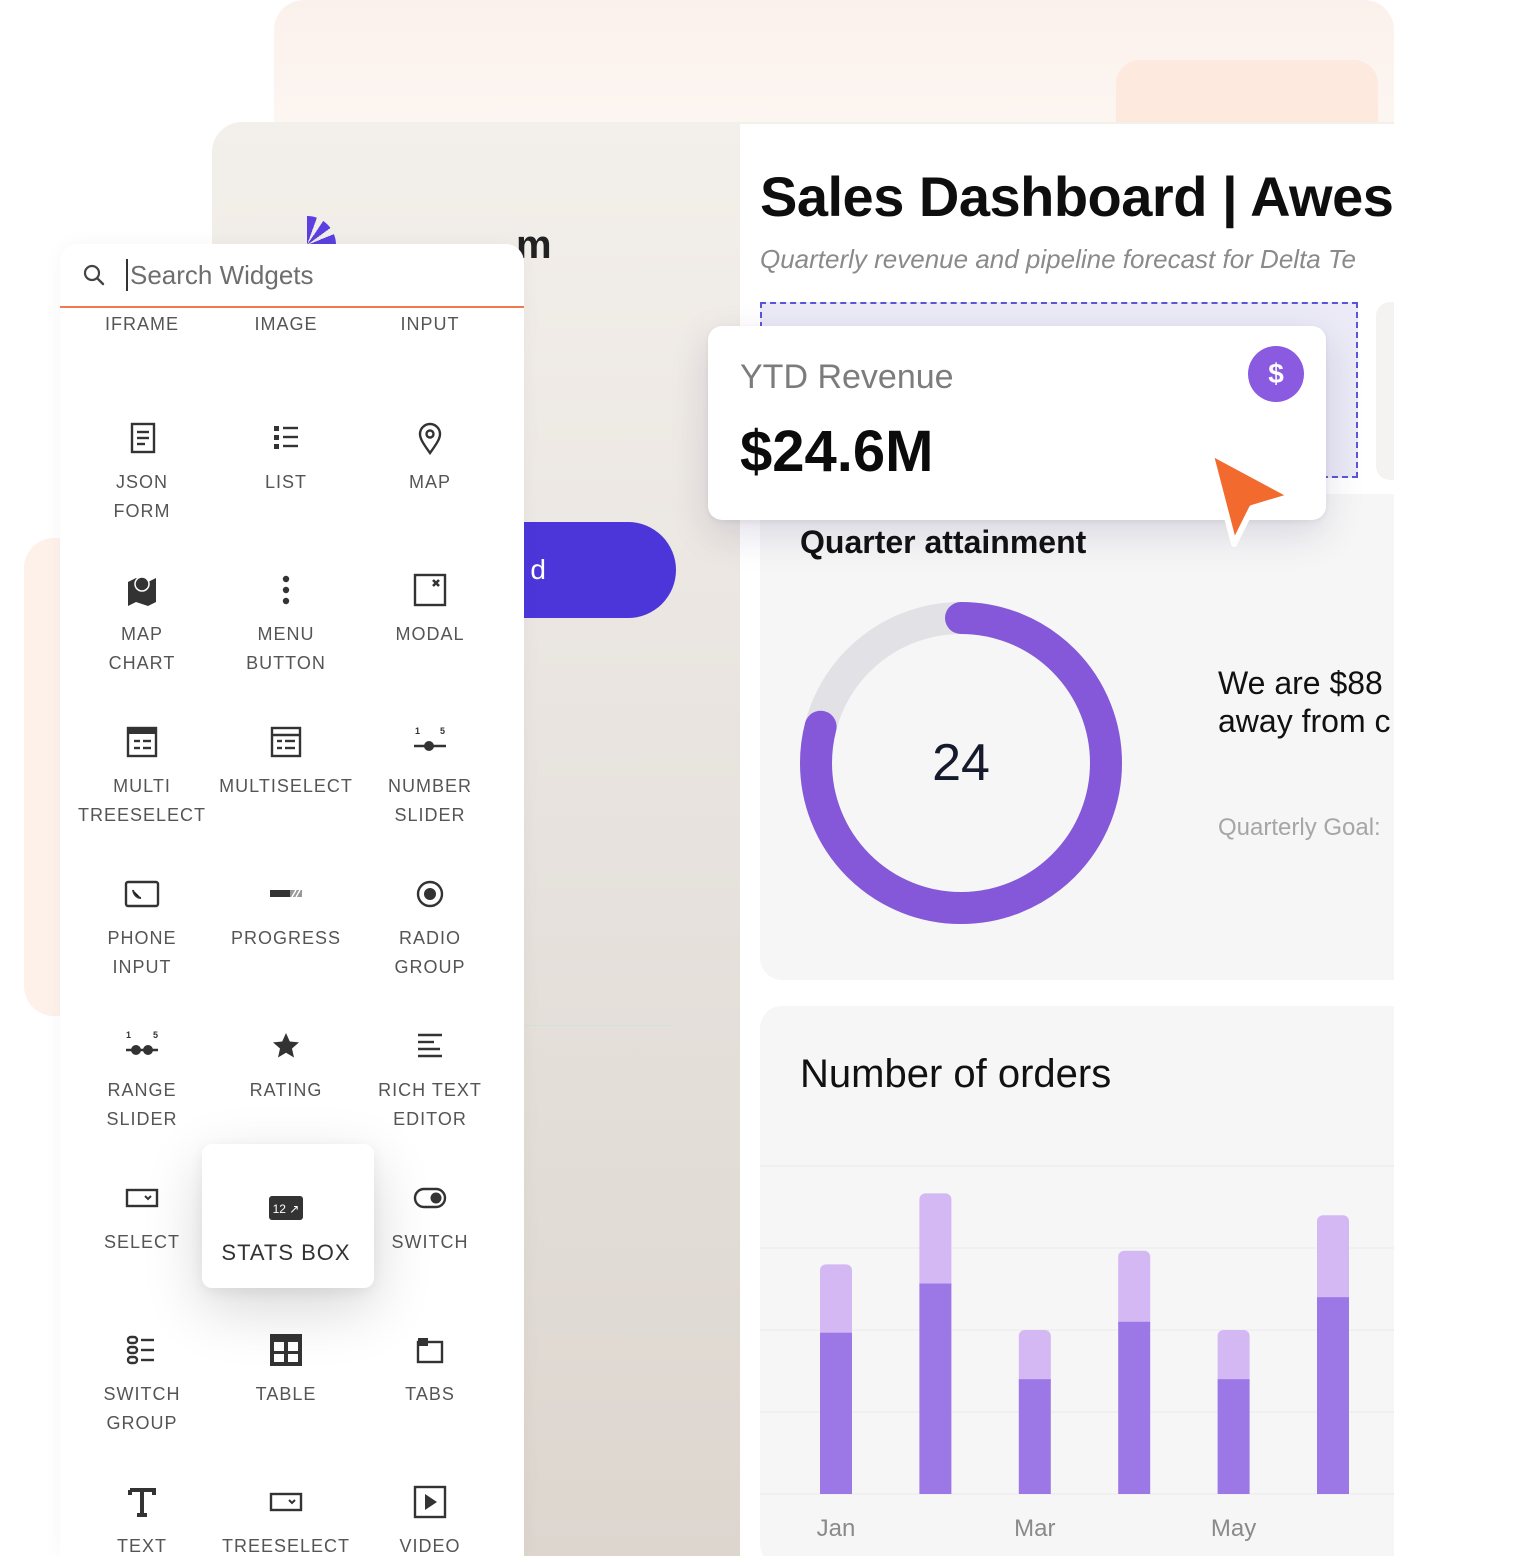 The image size is (1514, 1556). Describe the element at coordinates (836, 1302) in the screenshot. I see `bar-segment-jan-upper` at that location.